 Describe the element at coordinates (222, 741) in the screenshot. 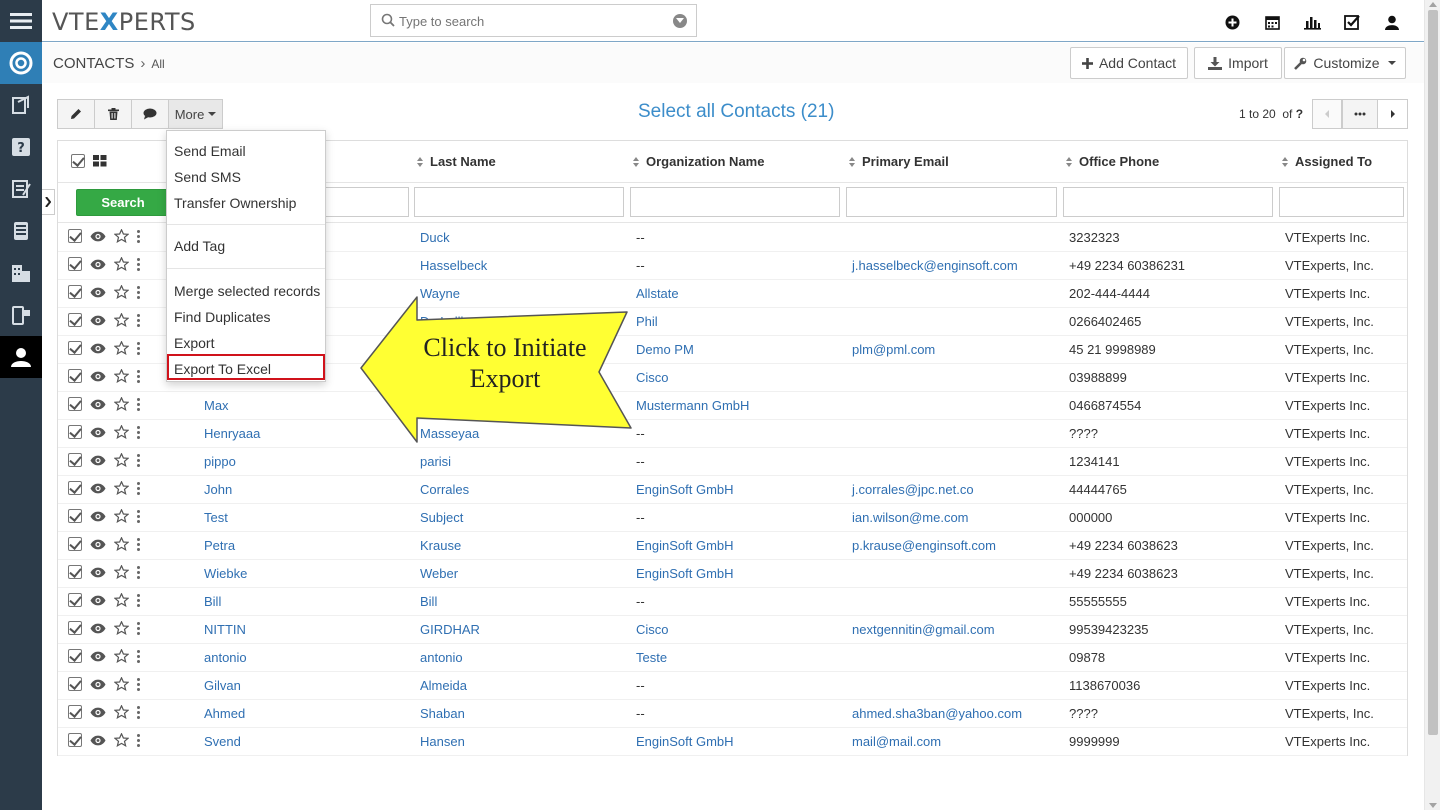

I see `first-name-cell: Svend` at that location.